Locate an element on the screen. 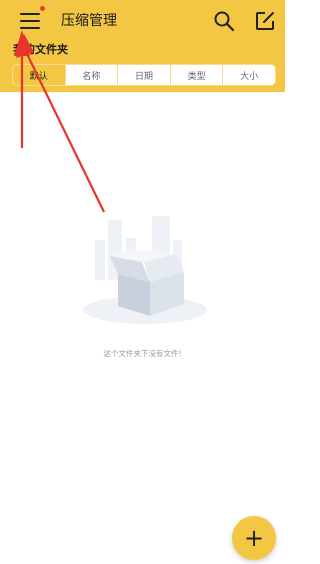  add-button: + is located at coordinates (254, 538).